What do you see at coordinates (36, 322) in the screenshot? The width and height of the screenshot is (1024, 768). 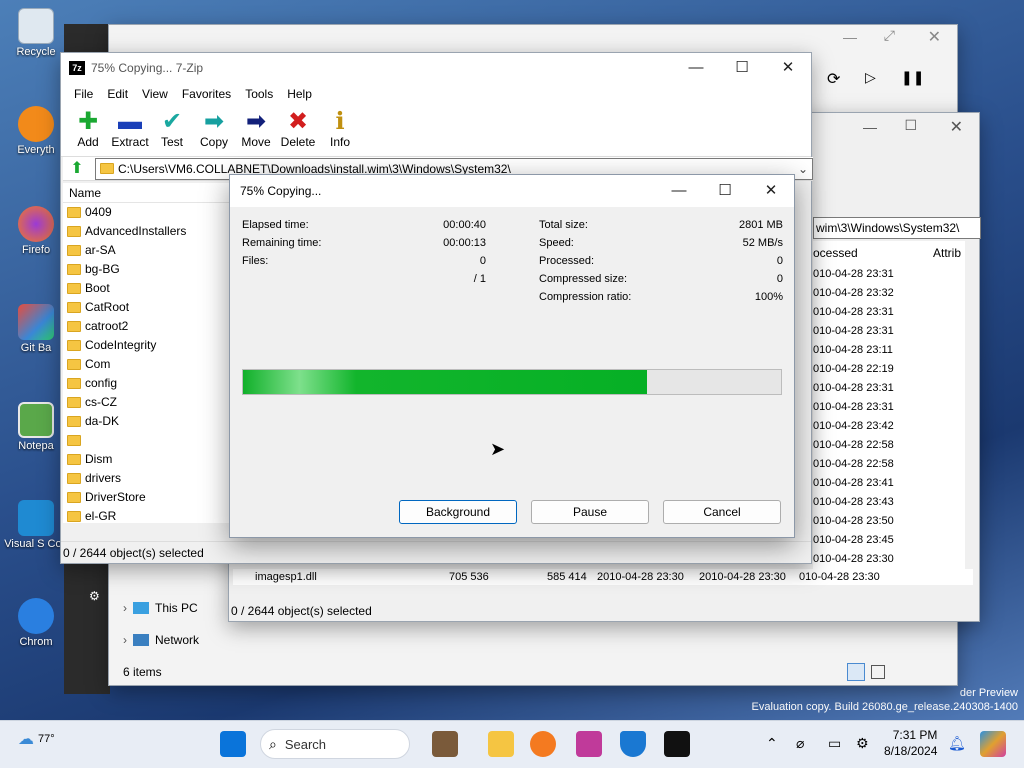 I see `git-bash-icon` at bounding box center [36, 322].